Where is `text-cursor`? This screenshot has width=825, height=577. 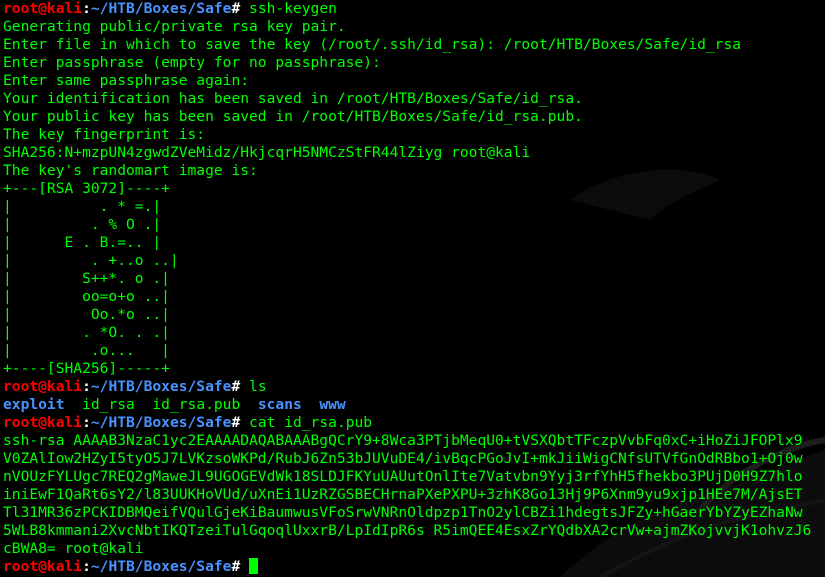
text-cursor is located at coordinates (254, 566).